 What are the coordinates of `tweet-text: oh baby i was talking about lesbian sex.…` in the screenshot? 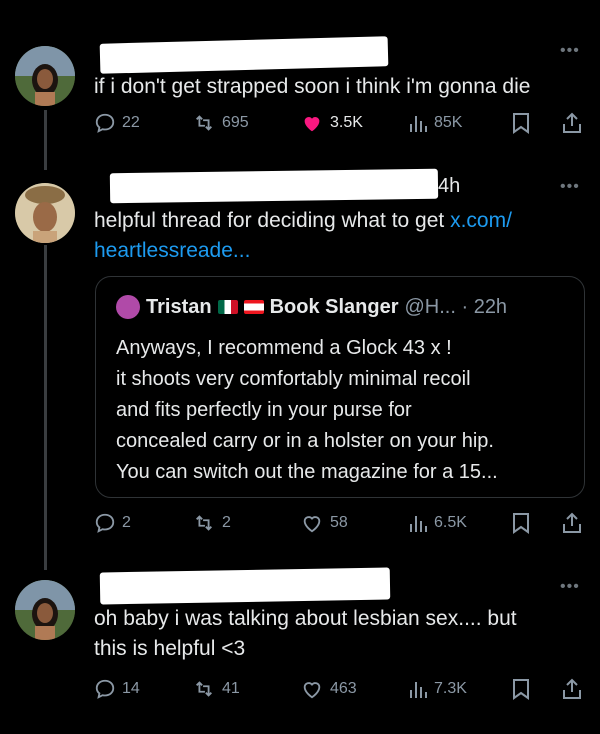 It's located at (305, 634).